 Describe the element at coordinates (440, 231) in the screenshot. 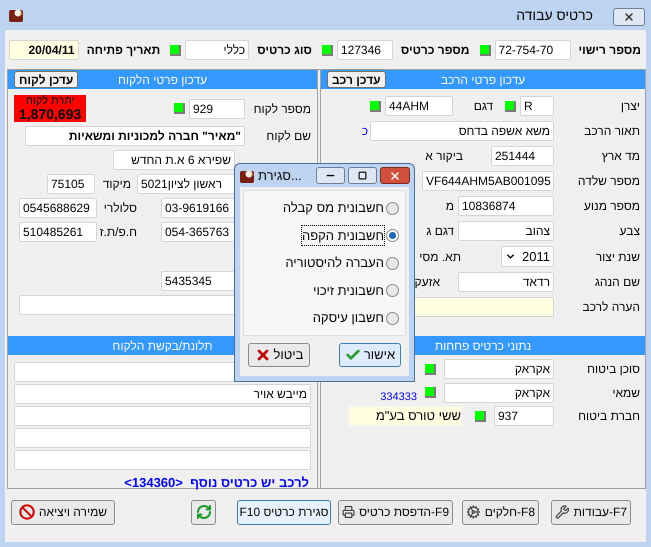

I see `field-label: דגם ג` at that location.